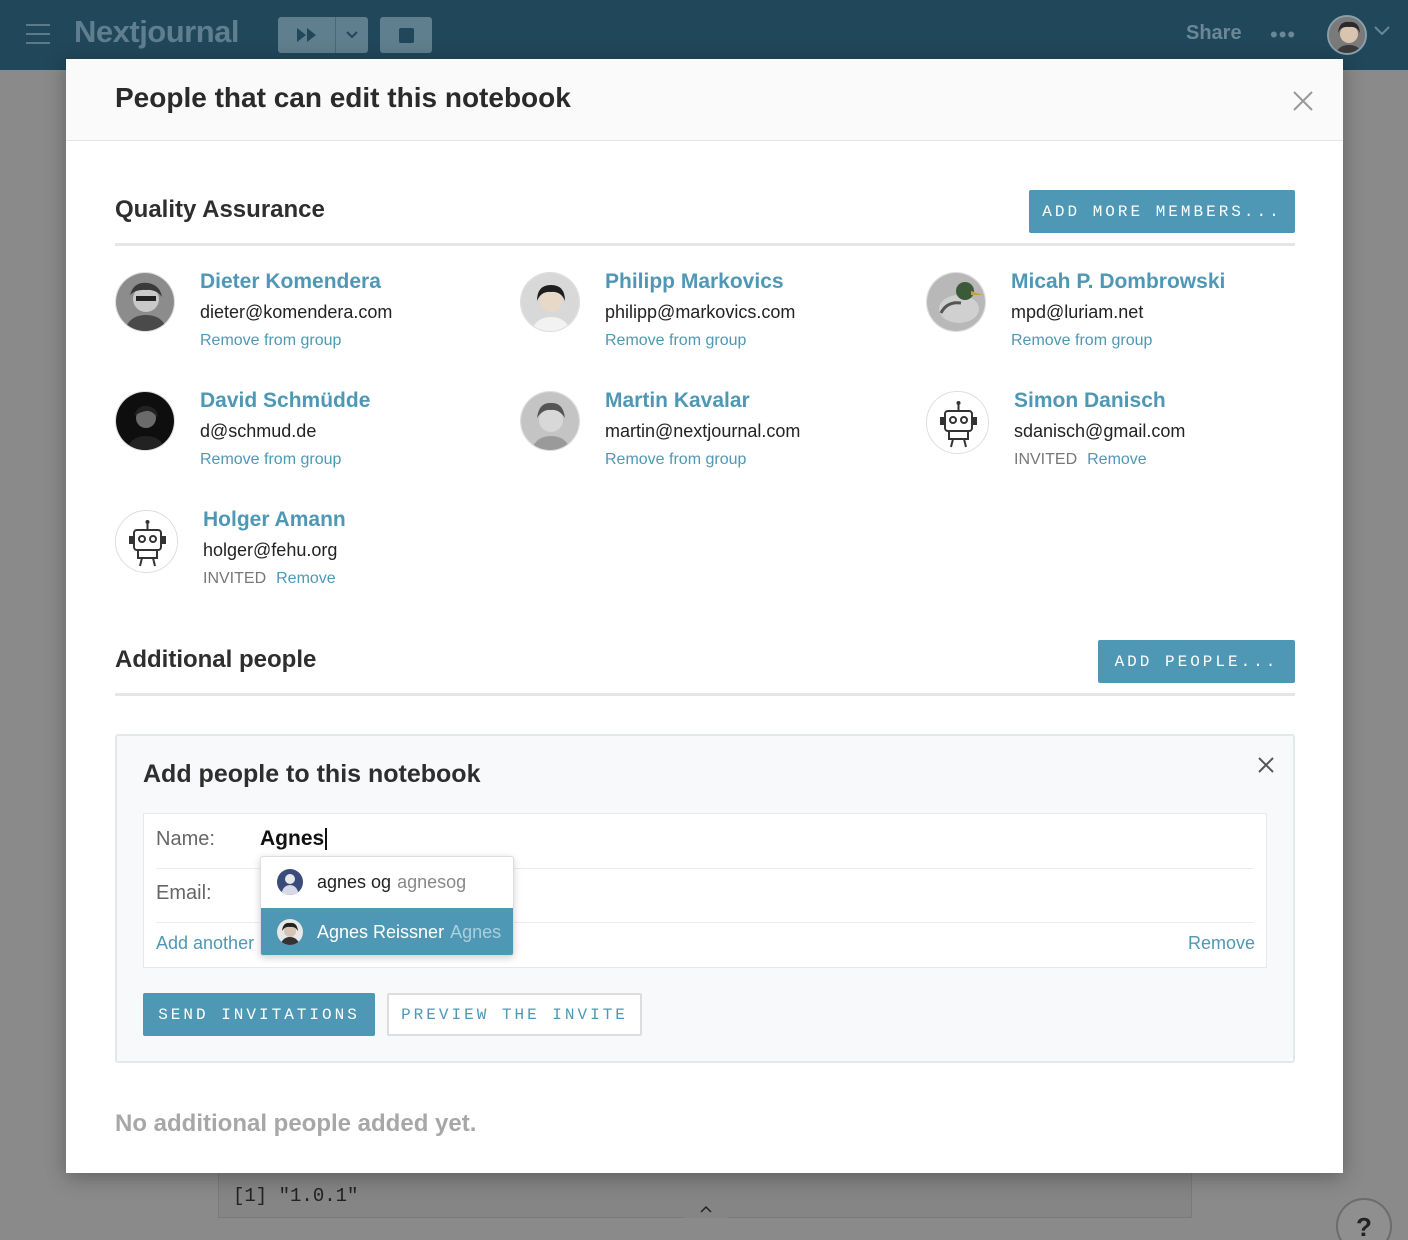 The width and height of the screenshot is (1408, 1240). I want to click on remove-row-link: Remove, so click(1221, 943).